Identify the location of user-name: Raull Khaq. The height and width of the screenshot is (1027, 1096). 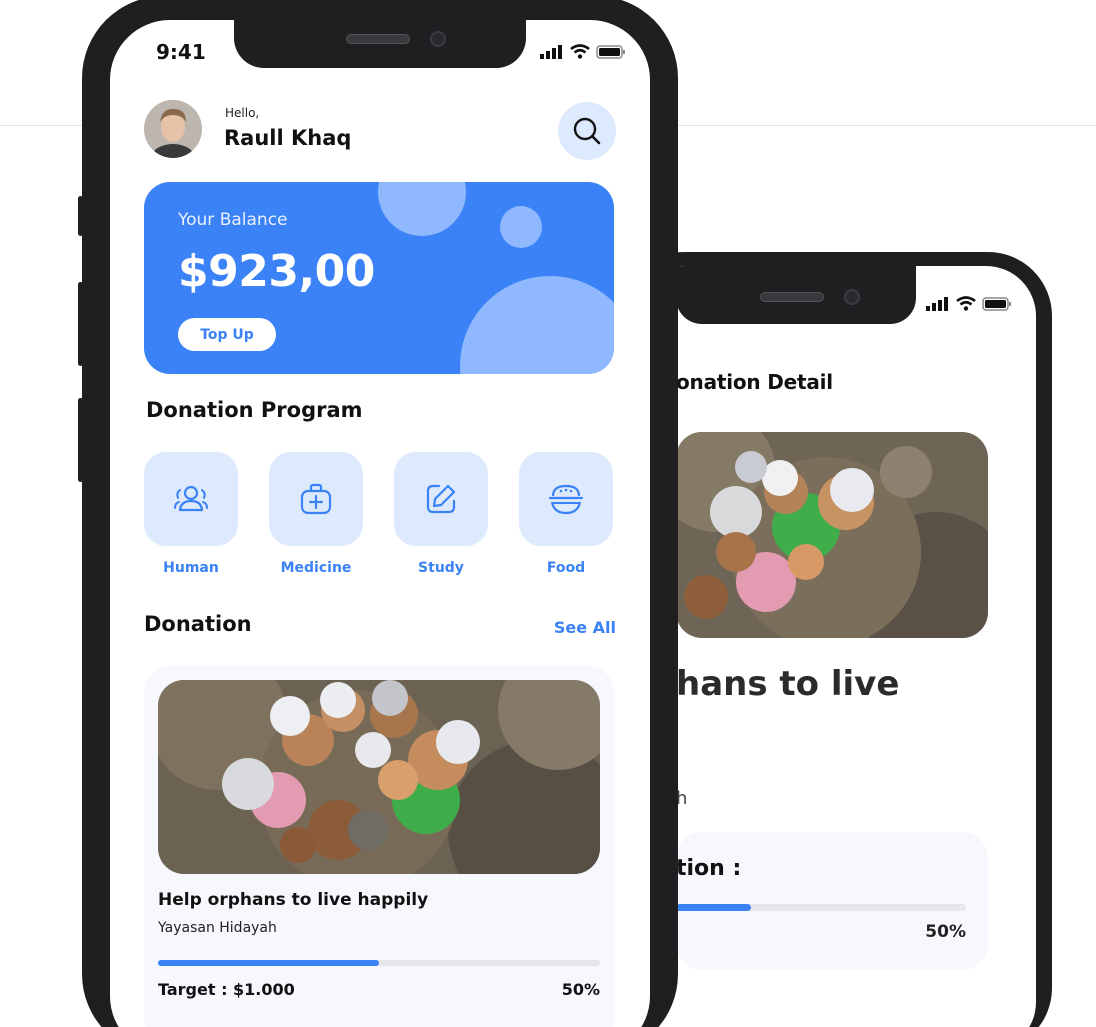
(288, 138).